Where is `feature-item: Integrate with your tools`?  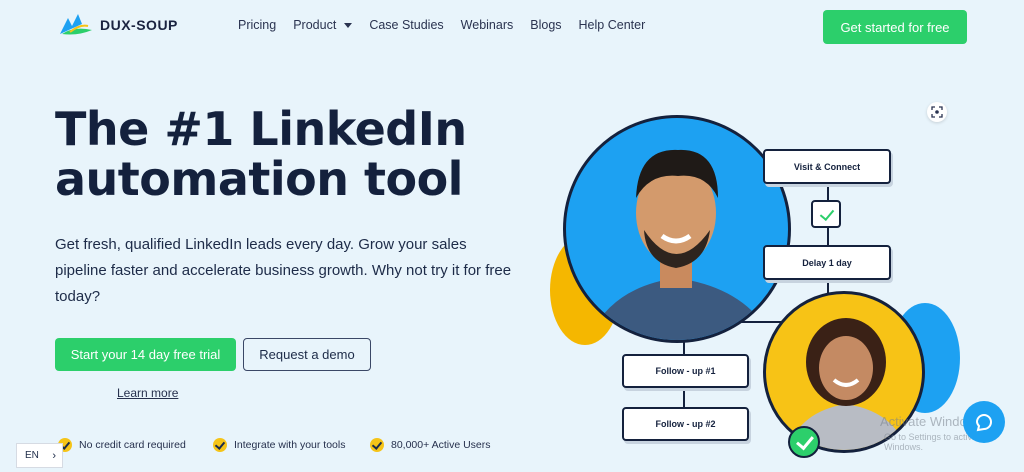 feature-item: Integrate with your tools is located at coordinates (291, 445).